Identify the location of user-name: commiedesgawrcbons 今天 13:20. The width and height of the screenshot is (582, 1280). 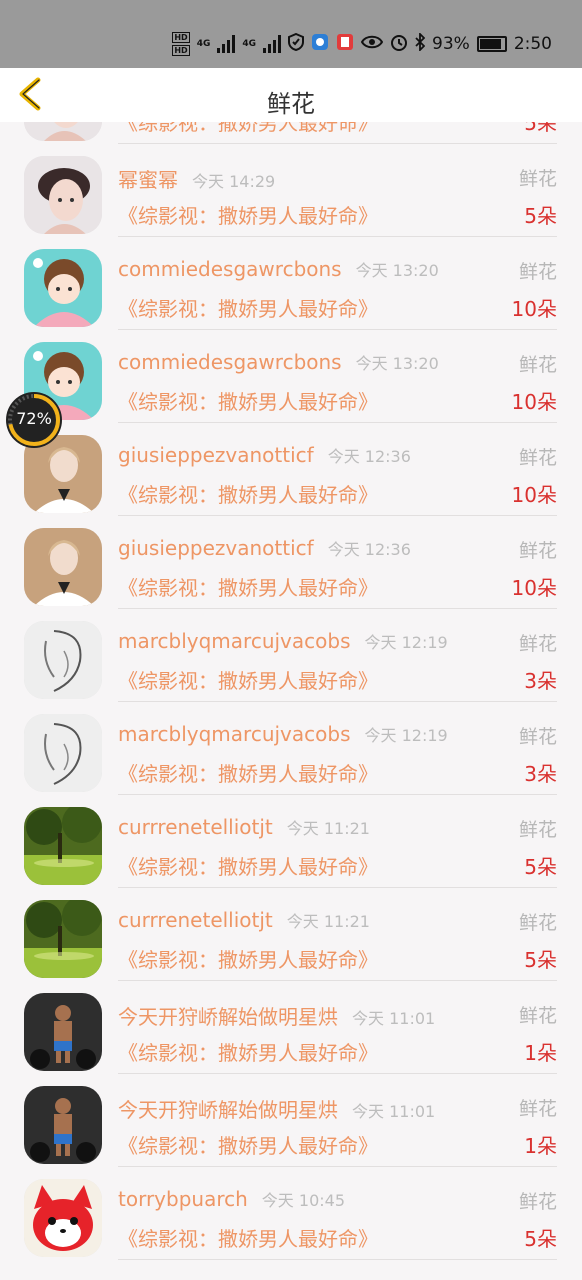
(278, 269).